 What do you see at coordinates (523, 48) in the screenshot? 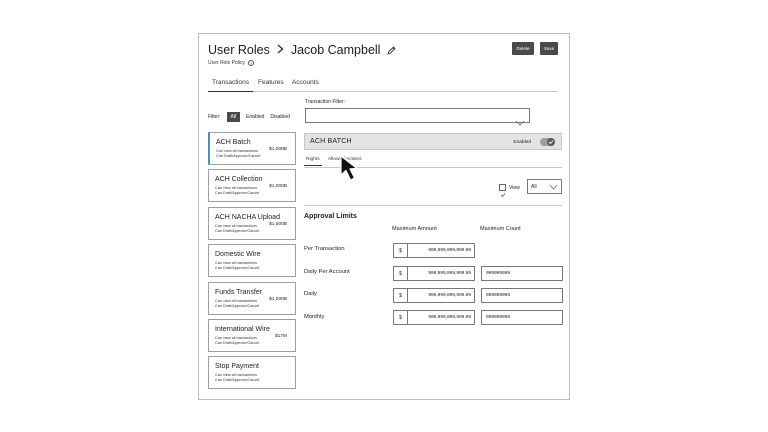
I see `delete-button: Delete` at bounding box center [523, 48].